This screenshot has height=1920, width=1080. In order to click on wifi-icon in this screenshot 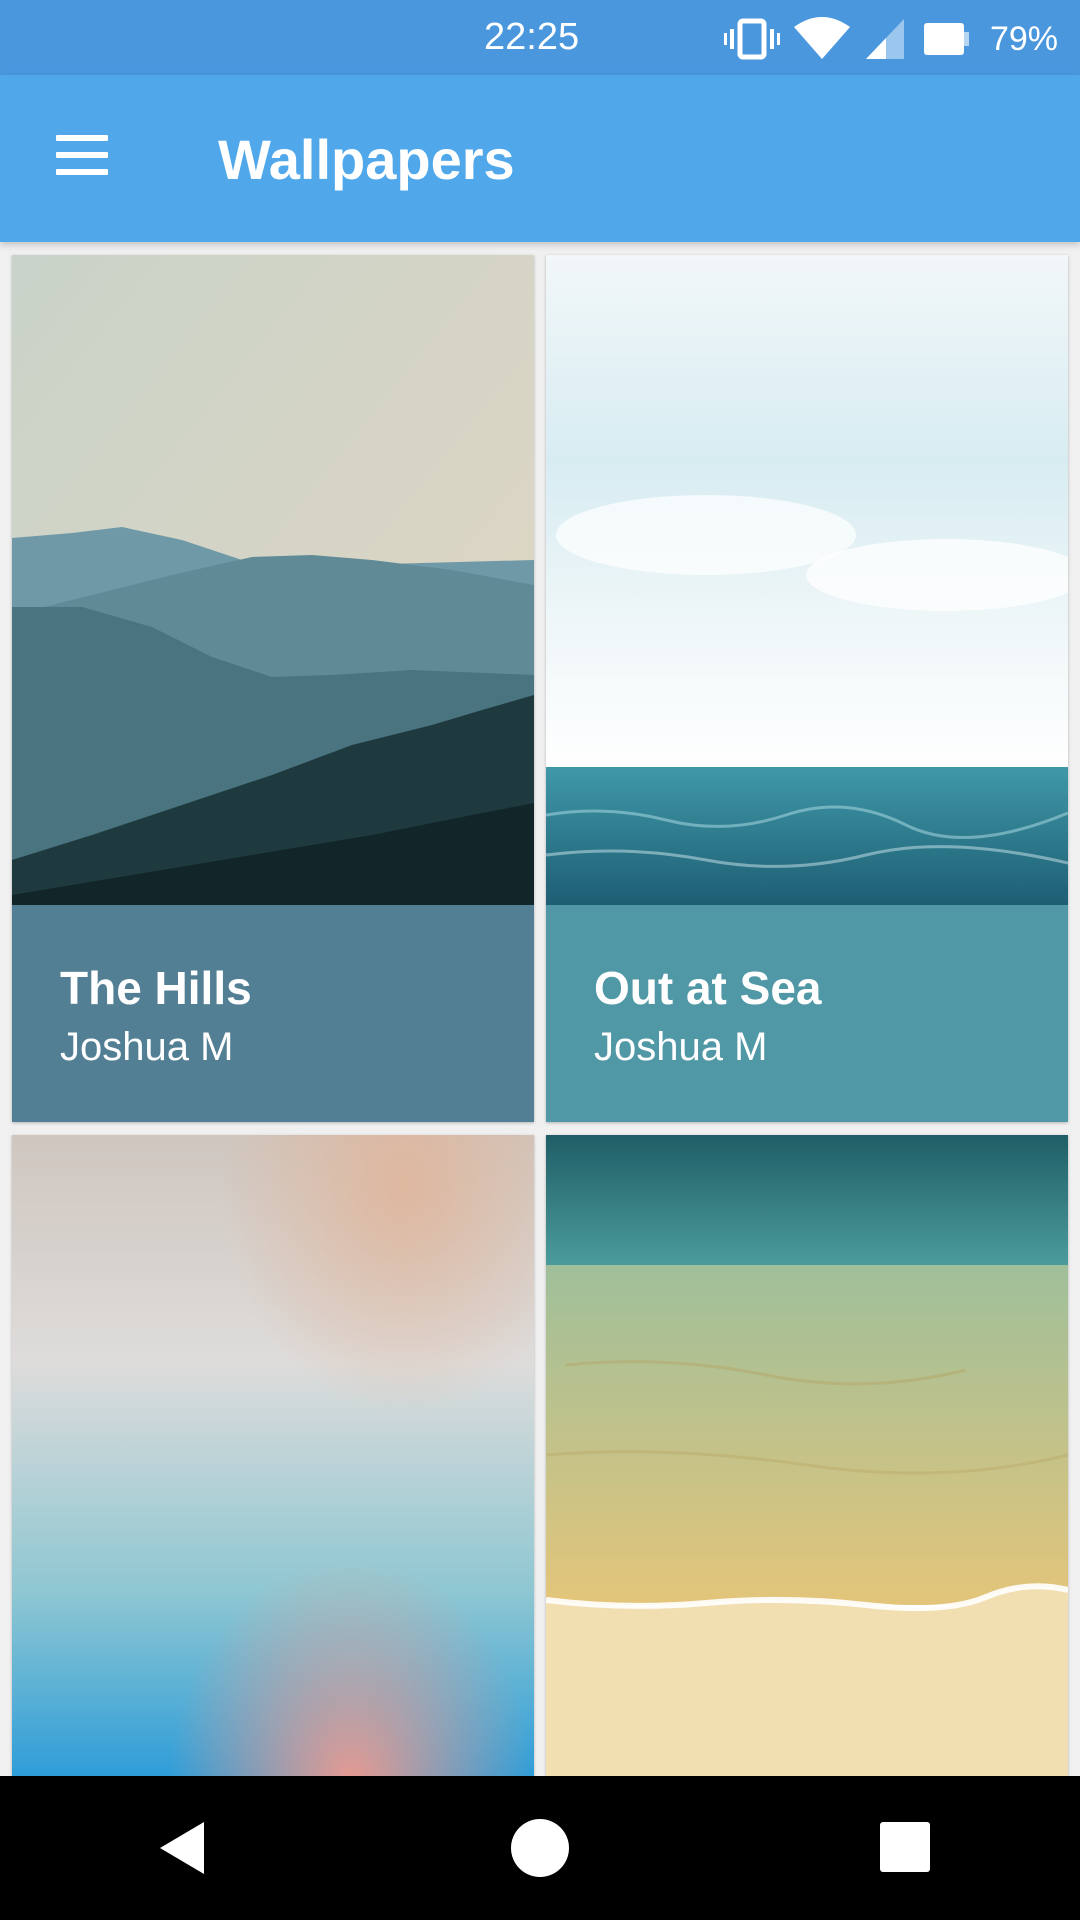, I will do `click(821, 38)`.